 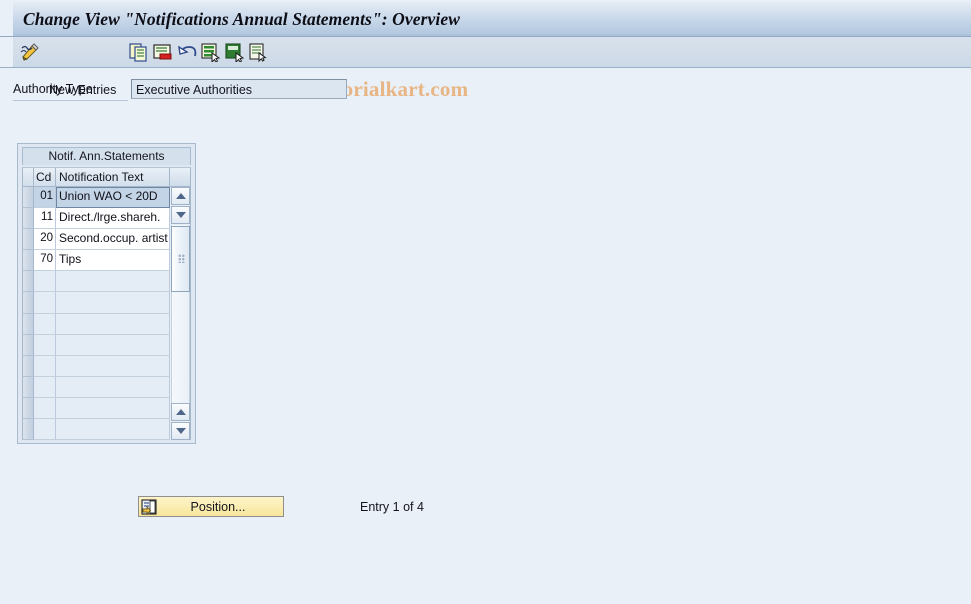 I want to click on table-row: 01 Union WAO < 20D, so click(x=96, y=198).